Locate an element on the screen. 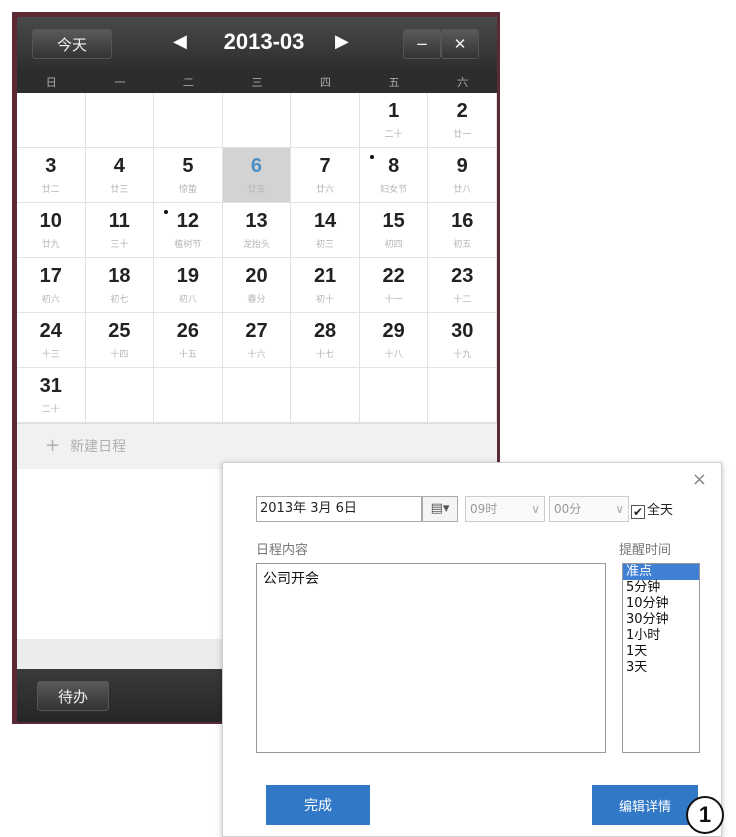 This screenshot has width=736, height=837. day-cell: 26 十五 is located at coordinates (188, 340).